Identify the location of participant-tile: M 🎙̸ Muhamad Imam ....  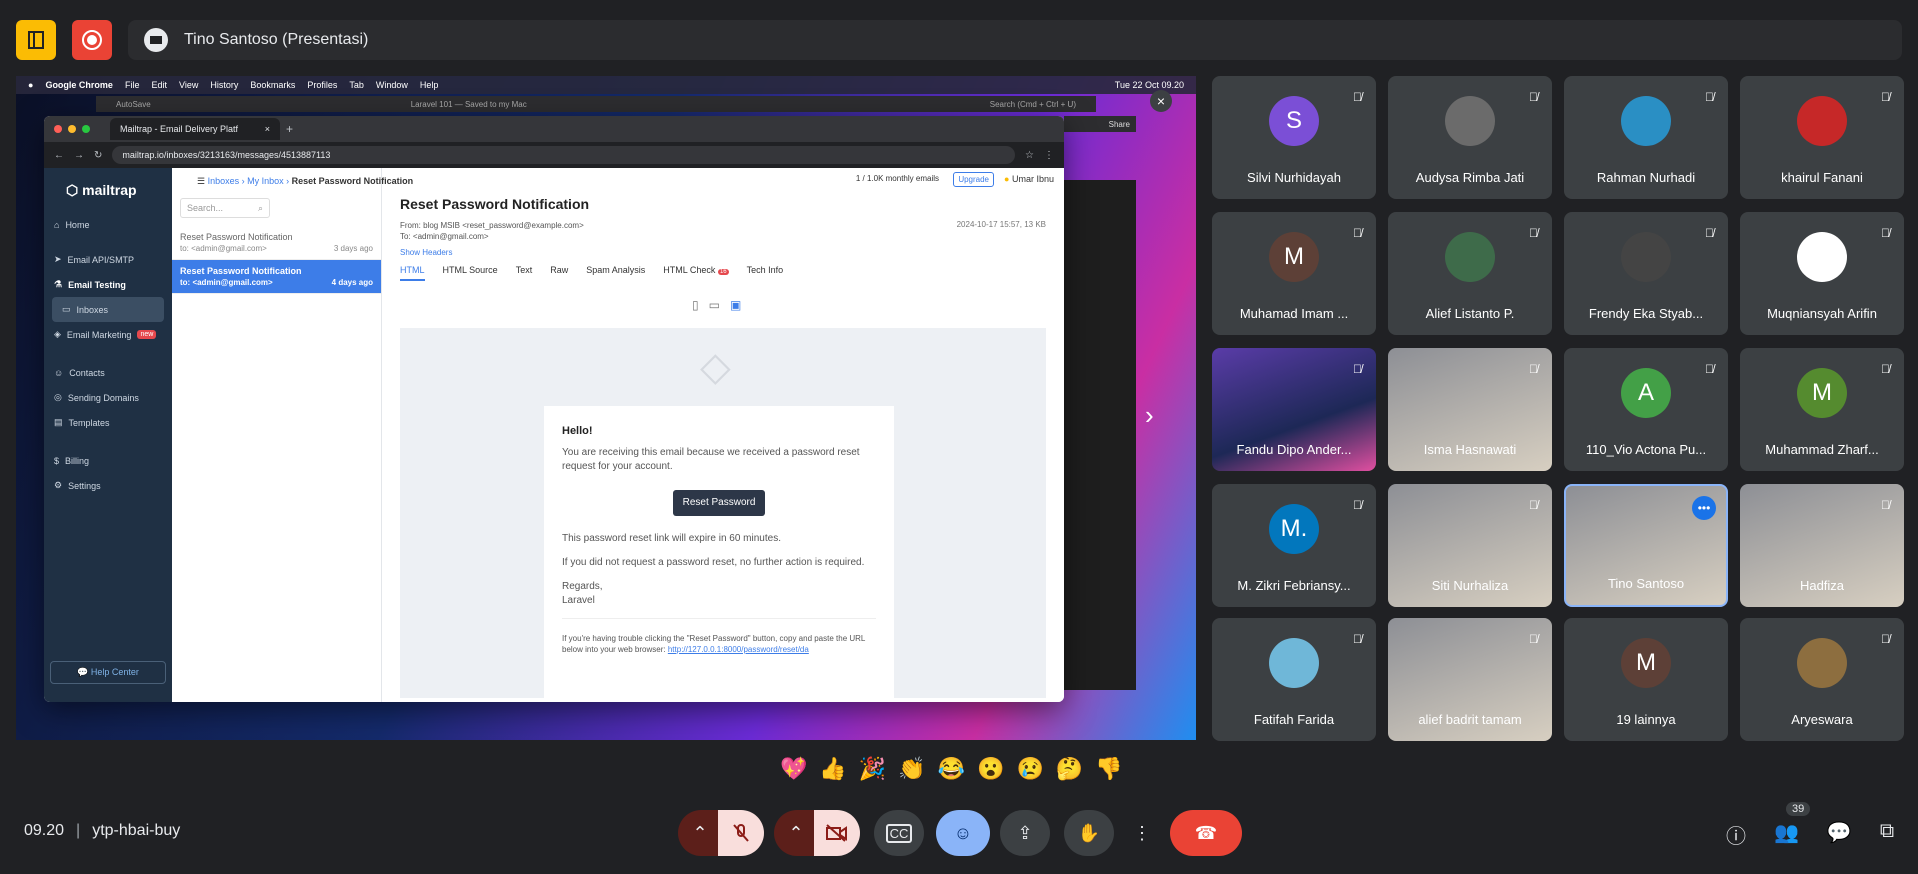
(1294, 273).